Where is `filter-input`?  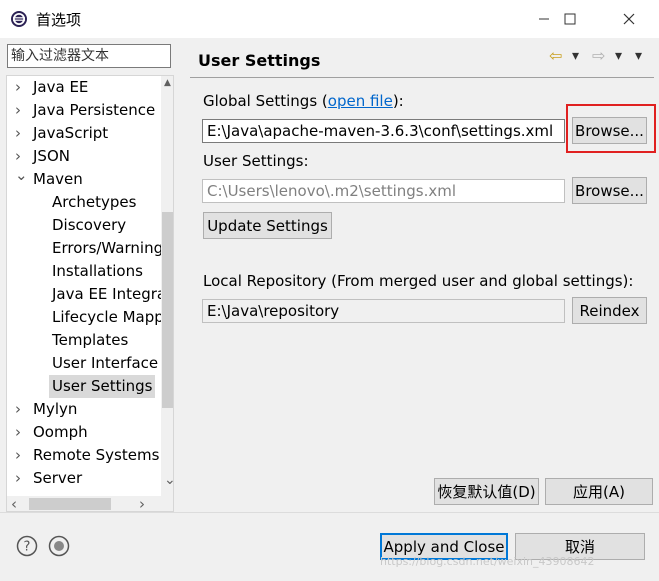 filter-input is located at coordinates (89, 56).